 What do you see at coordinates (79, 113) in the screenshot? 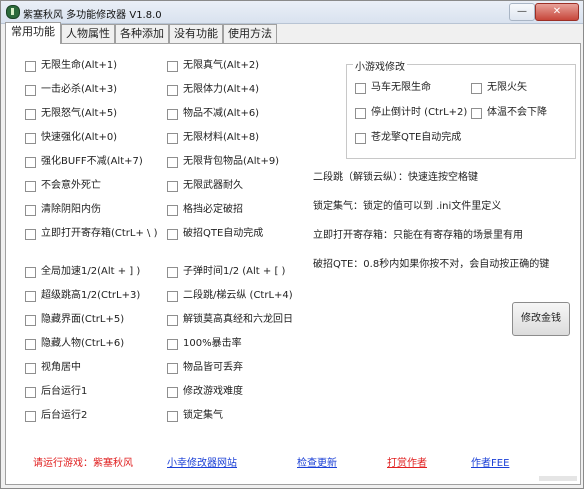
I see `checkbox-label: 无限怒气(Alt+5)` at bounding box center [79, 113].